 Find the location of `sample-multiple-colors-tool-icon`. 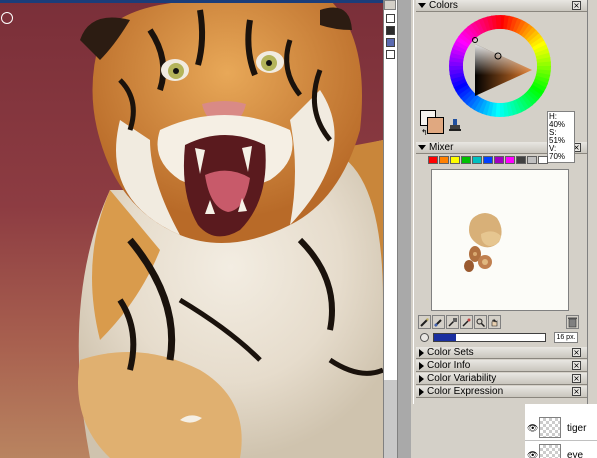

sample-multiple-colors-tool-icon is located at coordinates (466, 322).